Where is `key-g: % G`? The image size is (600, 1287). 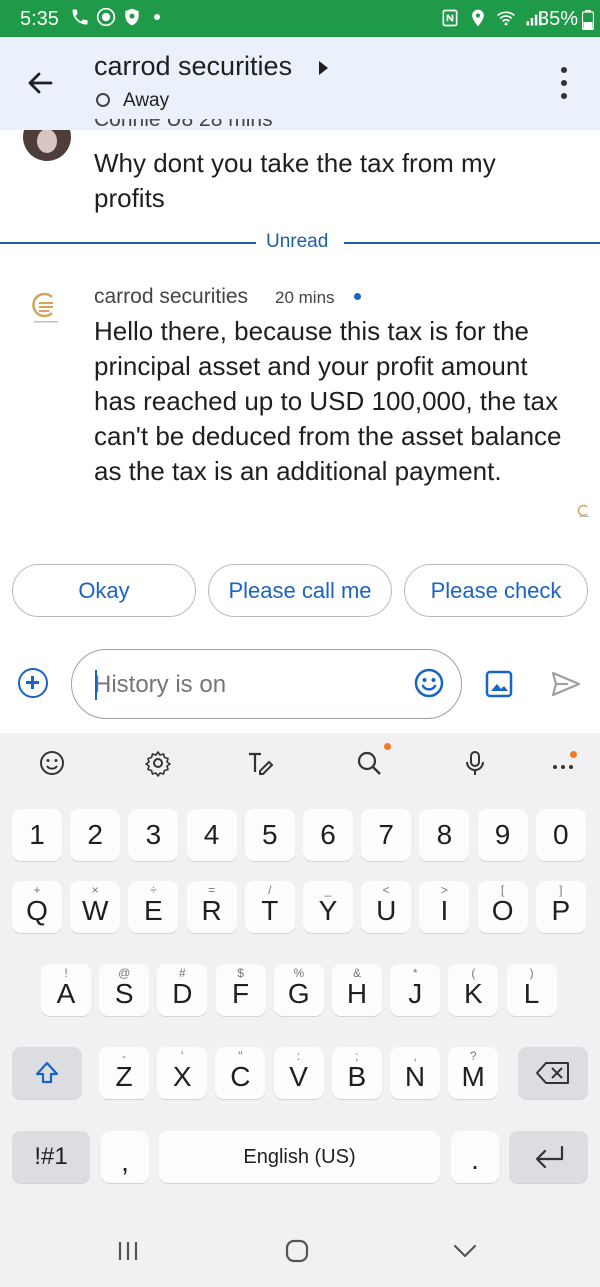
key-g: % G is located at coordinates (298, 990).